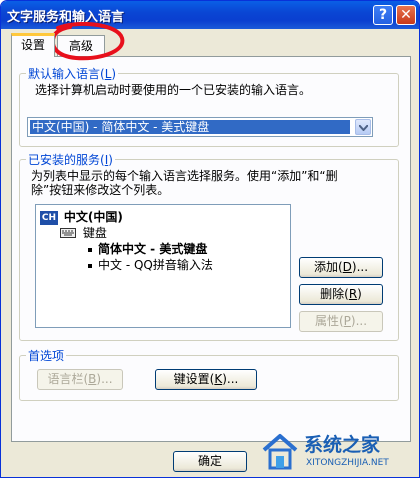 The width and height of the screenshot is (420, 478). Describe the element at coordinates (173, 90) in the screenshot. I see `default-language-description: 选择计算机启动时要使用的一个已安装的输入语言。` at that location.